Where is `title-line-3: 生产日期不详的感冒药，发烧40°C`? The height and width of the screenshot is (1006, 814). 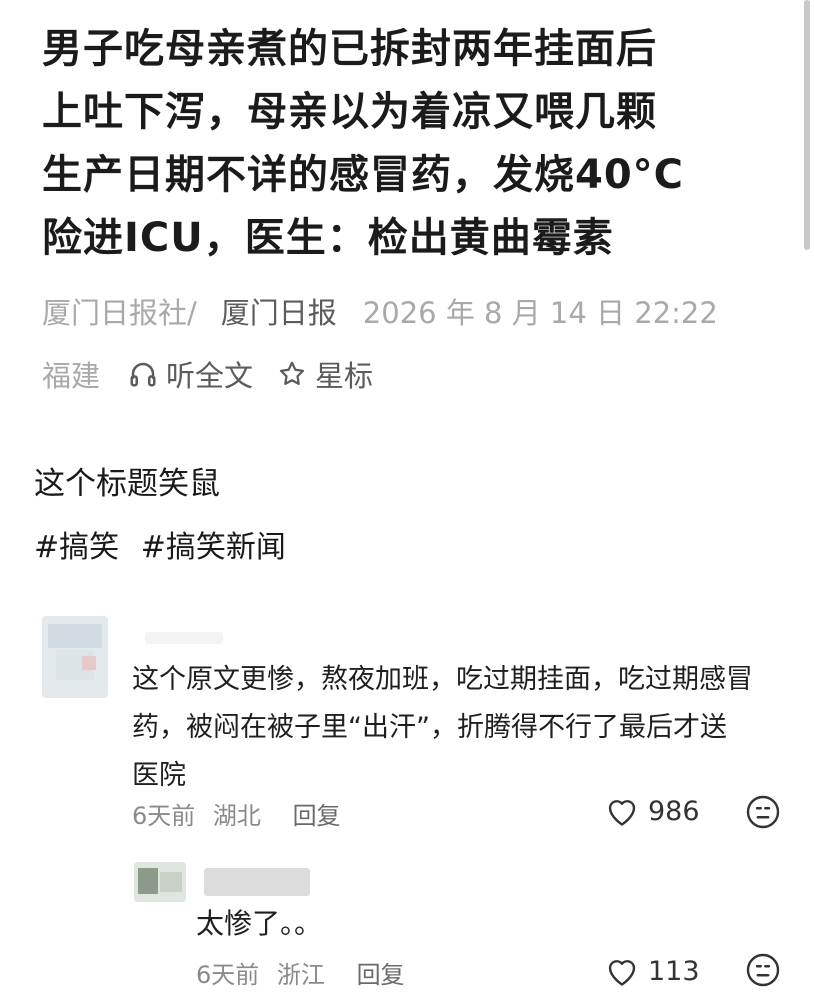
title-line-3: 生产日期不详的感冒药，发烧40°C is located at coordinates (363, 175).